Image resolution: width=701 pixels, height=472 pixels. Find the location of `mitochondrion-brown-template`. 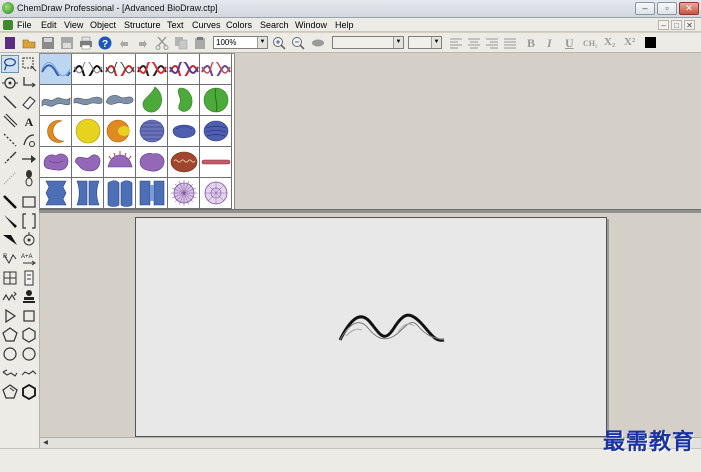

mitochondrion-brown-template is located at coordinates (184, 162).